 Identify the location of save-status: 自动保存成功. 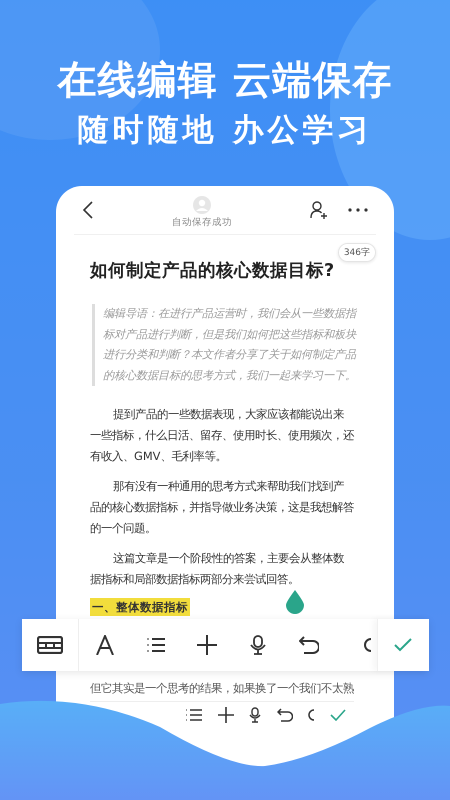
(202, 222).